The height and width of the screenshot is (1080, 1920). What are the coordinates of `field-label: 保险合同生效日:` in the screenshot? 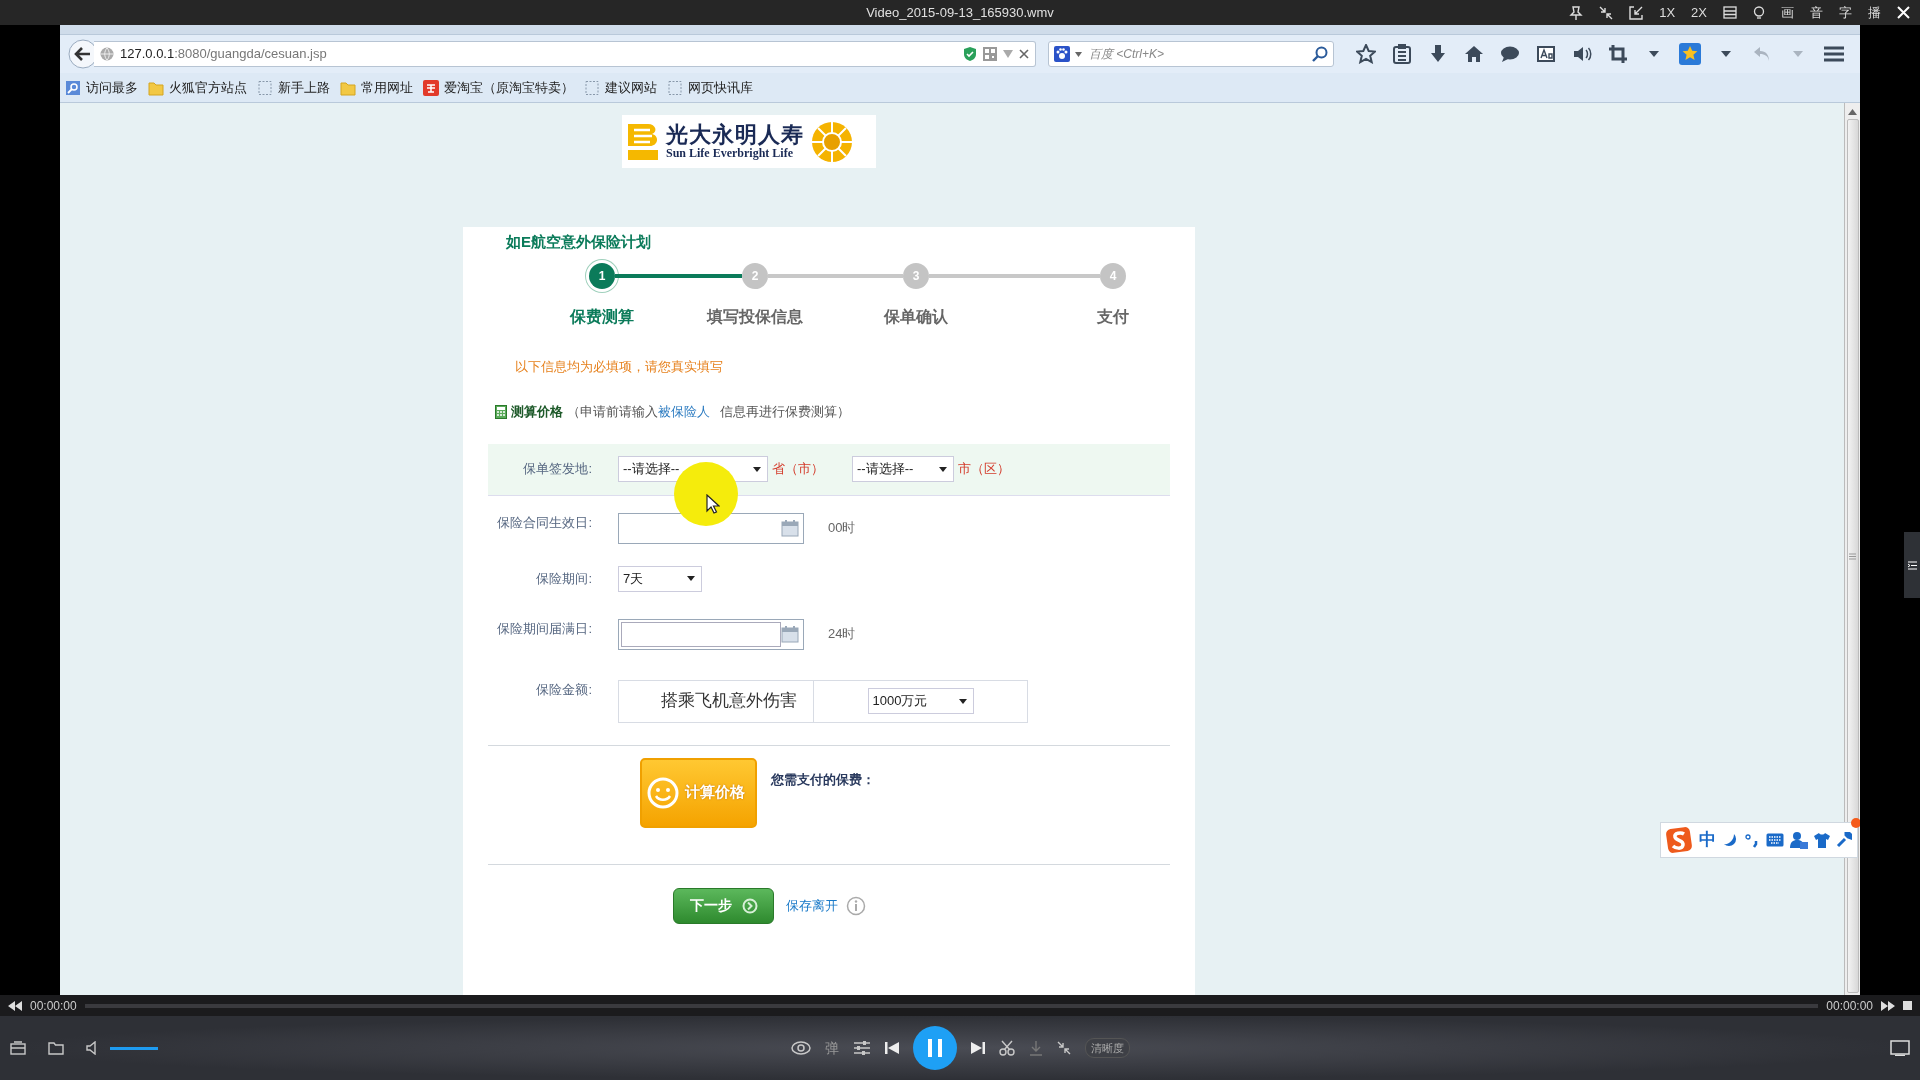 It's located at (544, 522).